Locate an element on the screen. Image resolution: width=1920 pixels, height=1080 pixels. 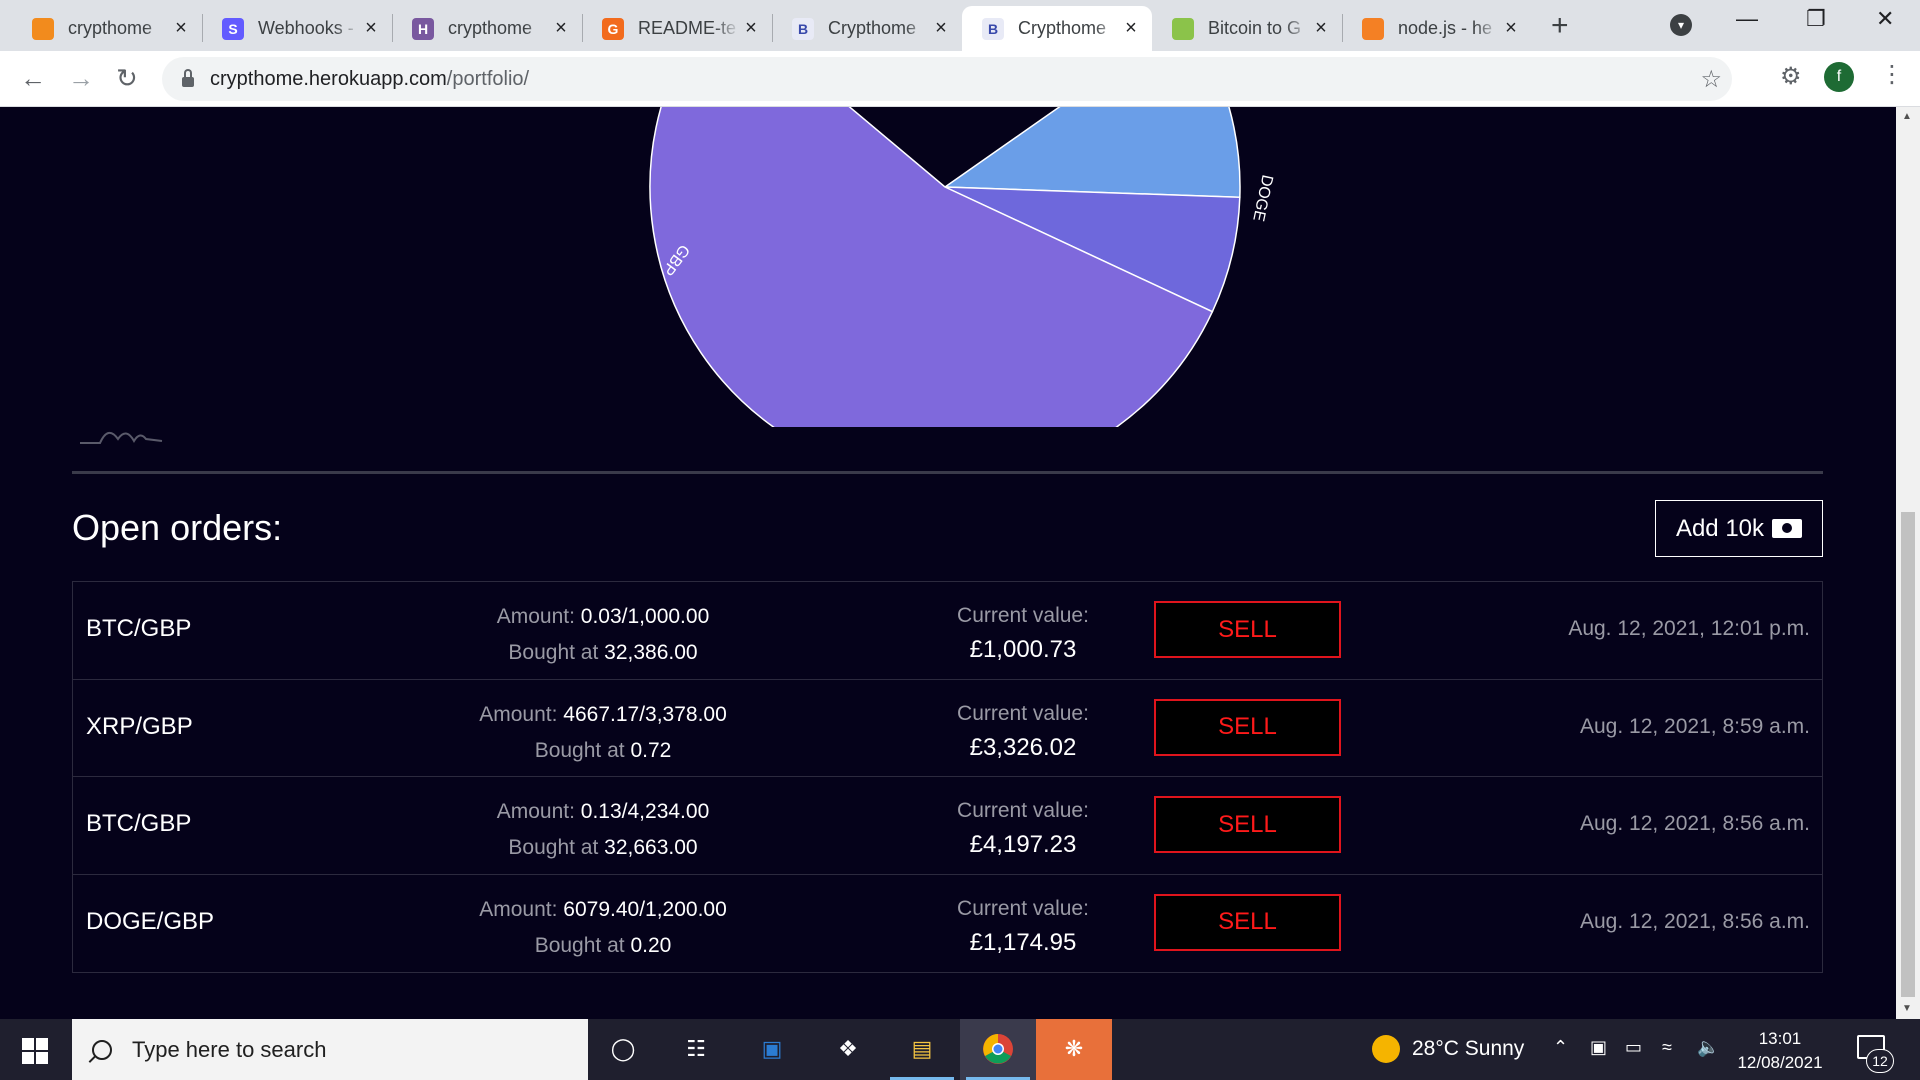
tab-title: Crypthome is located at coordinates (872, 28).